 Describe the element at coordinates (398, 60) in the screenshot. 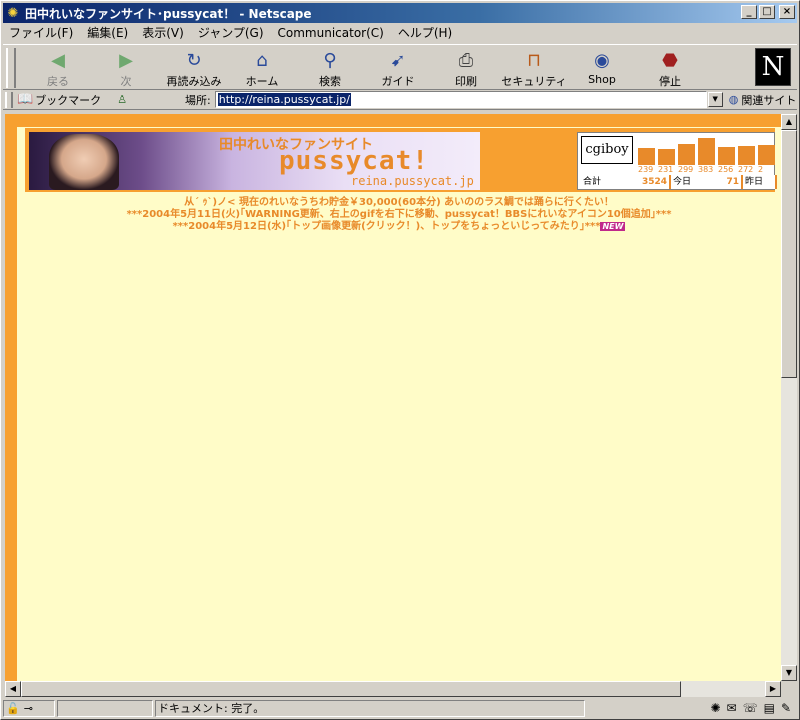

I see `guide-icon: ➹` at that location.